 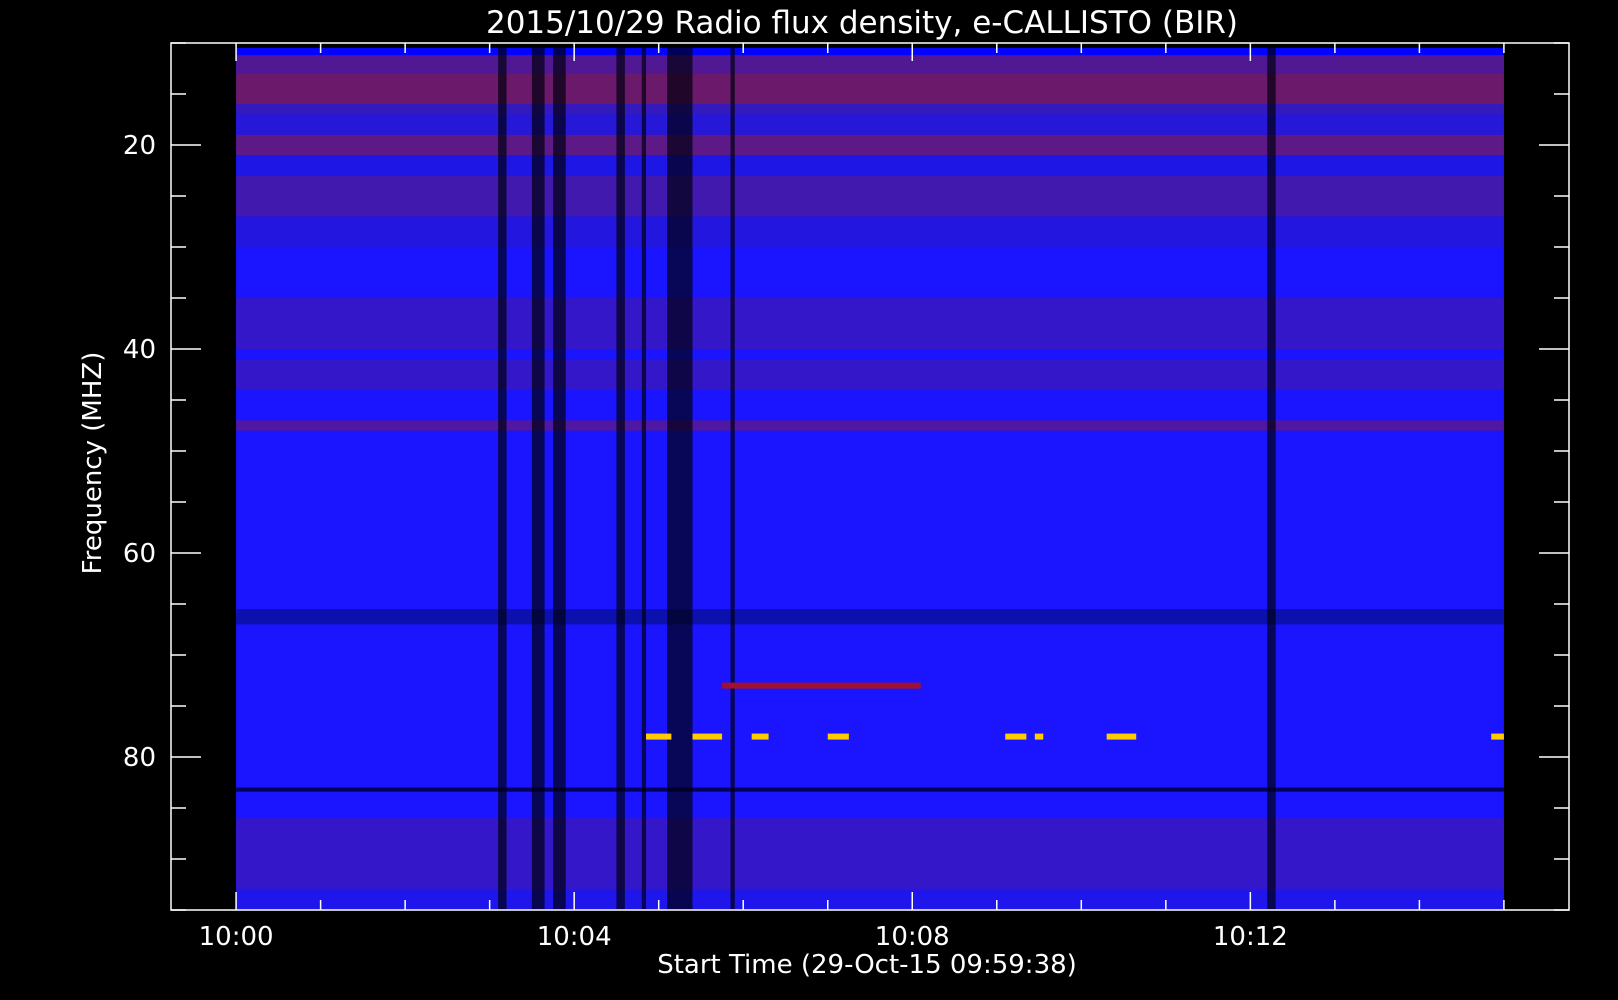 What do you see at coordinates (912, 937) in the screenshot?
I see `x-tick-label: 10:08` at bounding box center [912, 937].